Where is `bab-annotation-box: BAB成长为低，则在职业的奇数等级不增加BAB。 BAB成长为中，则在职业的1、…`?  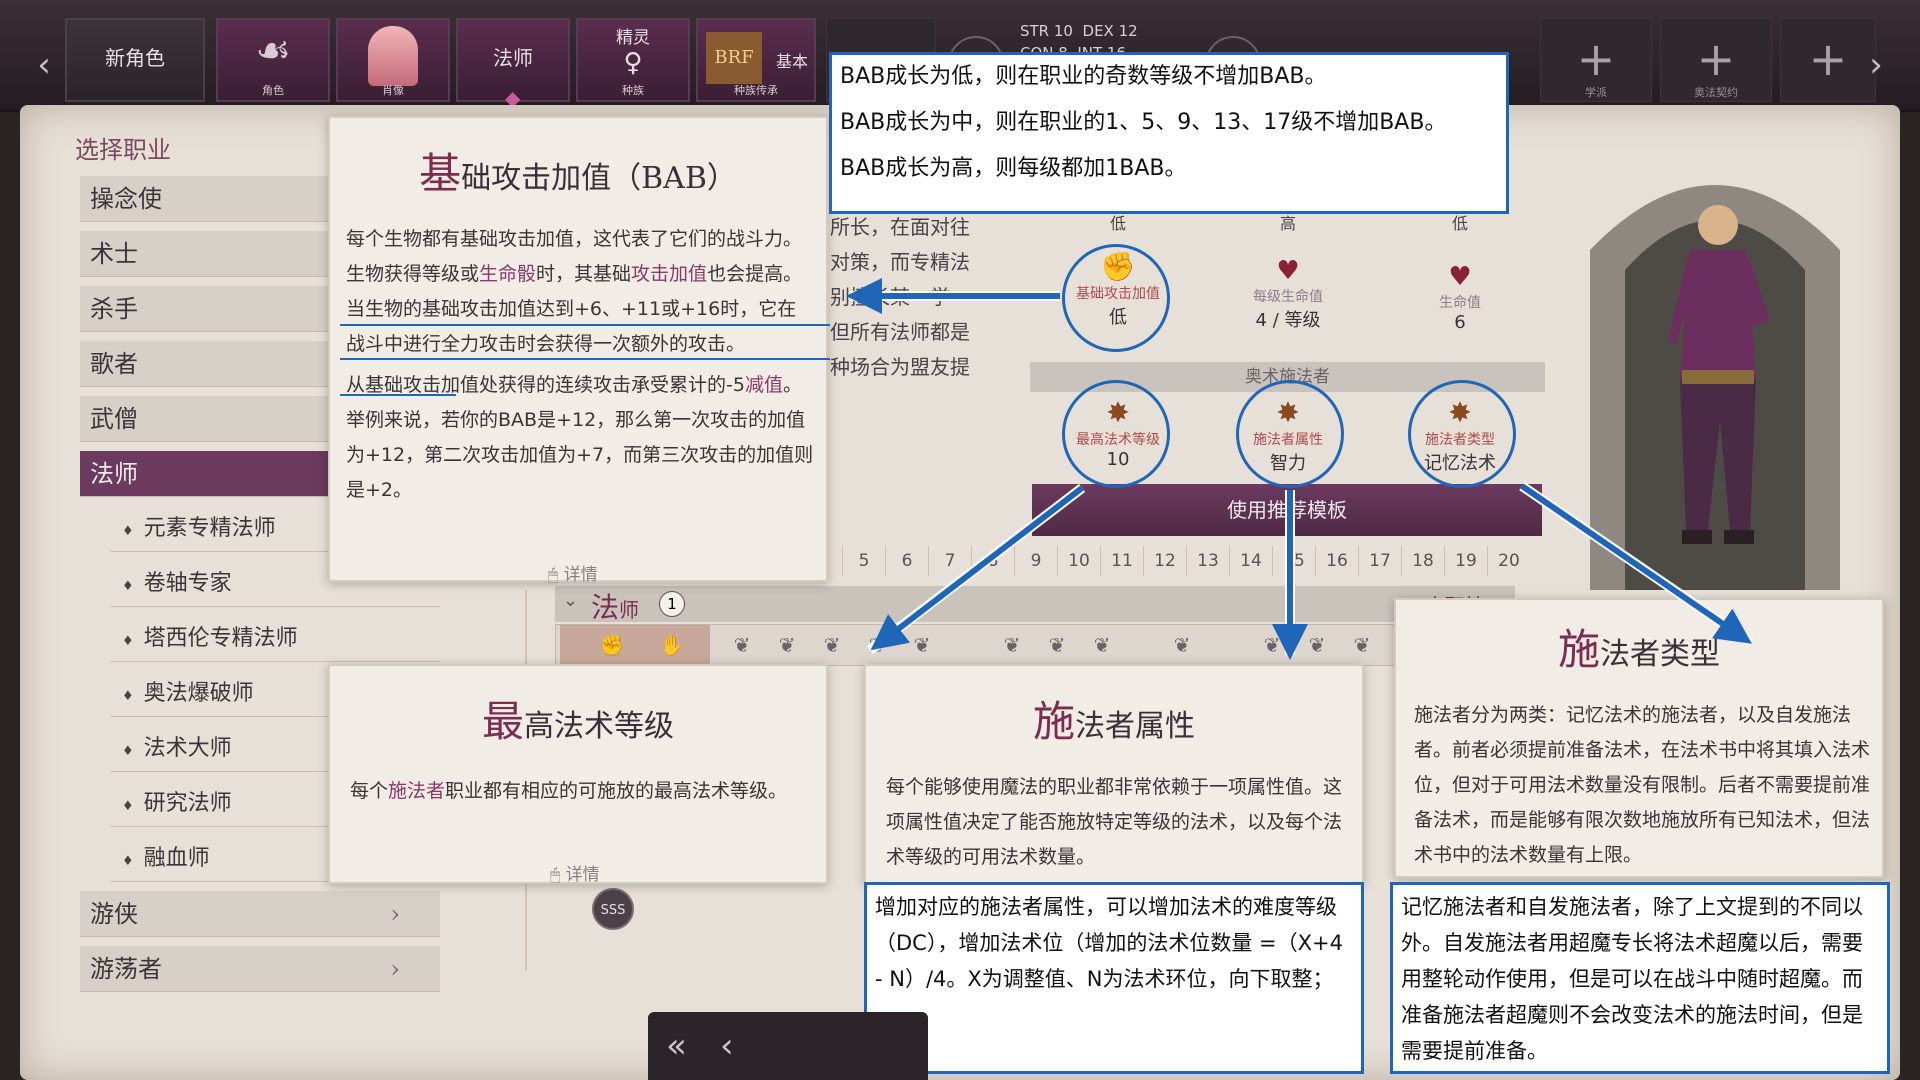
bab-annotation-box: BAB成长为低，则在职业的奇数等级不增加BAB。 BAB成长为中，则在职业的1、… is located at coordinates (1169, 133).